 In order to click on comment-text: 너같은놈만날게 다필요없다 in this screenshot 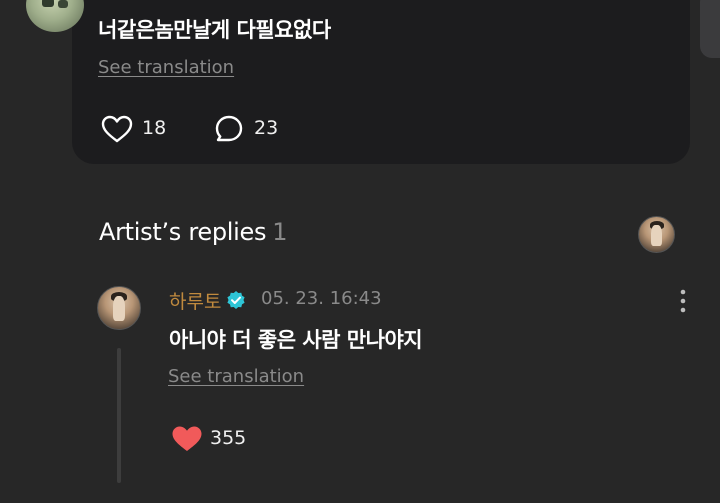, I will do `click(214, 30)`.